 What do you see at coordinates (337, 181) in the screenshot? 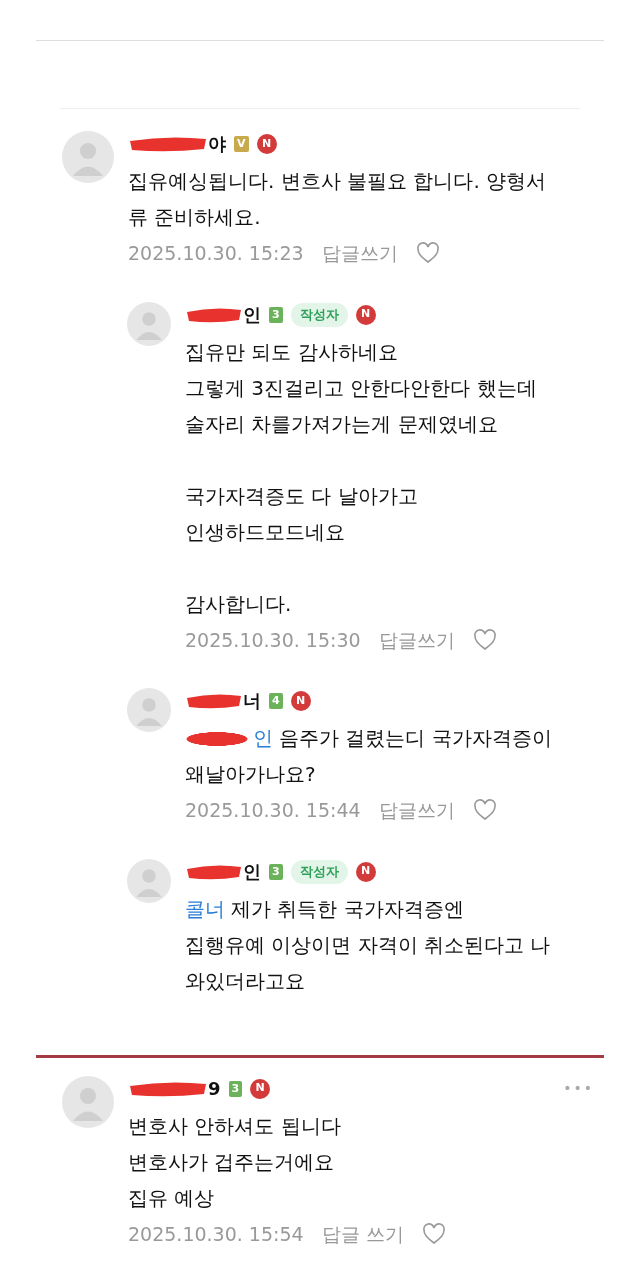
I see `comment-text: 집유예싱됩니다. 변흐사 불필요 합니다. 양형서` at bounding box center [337, 181].